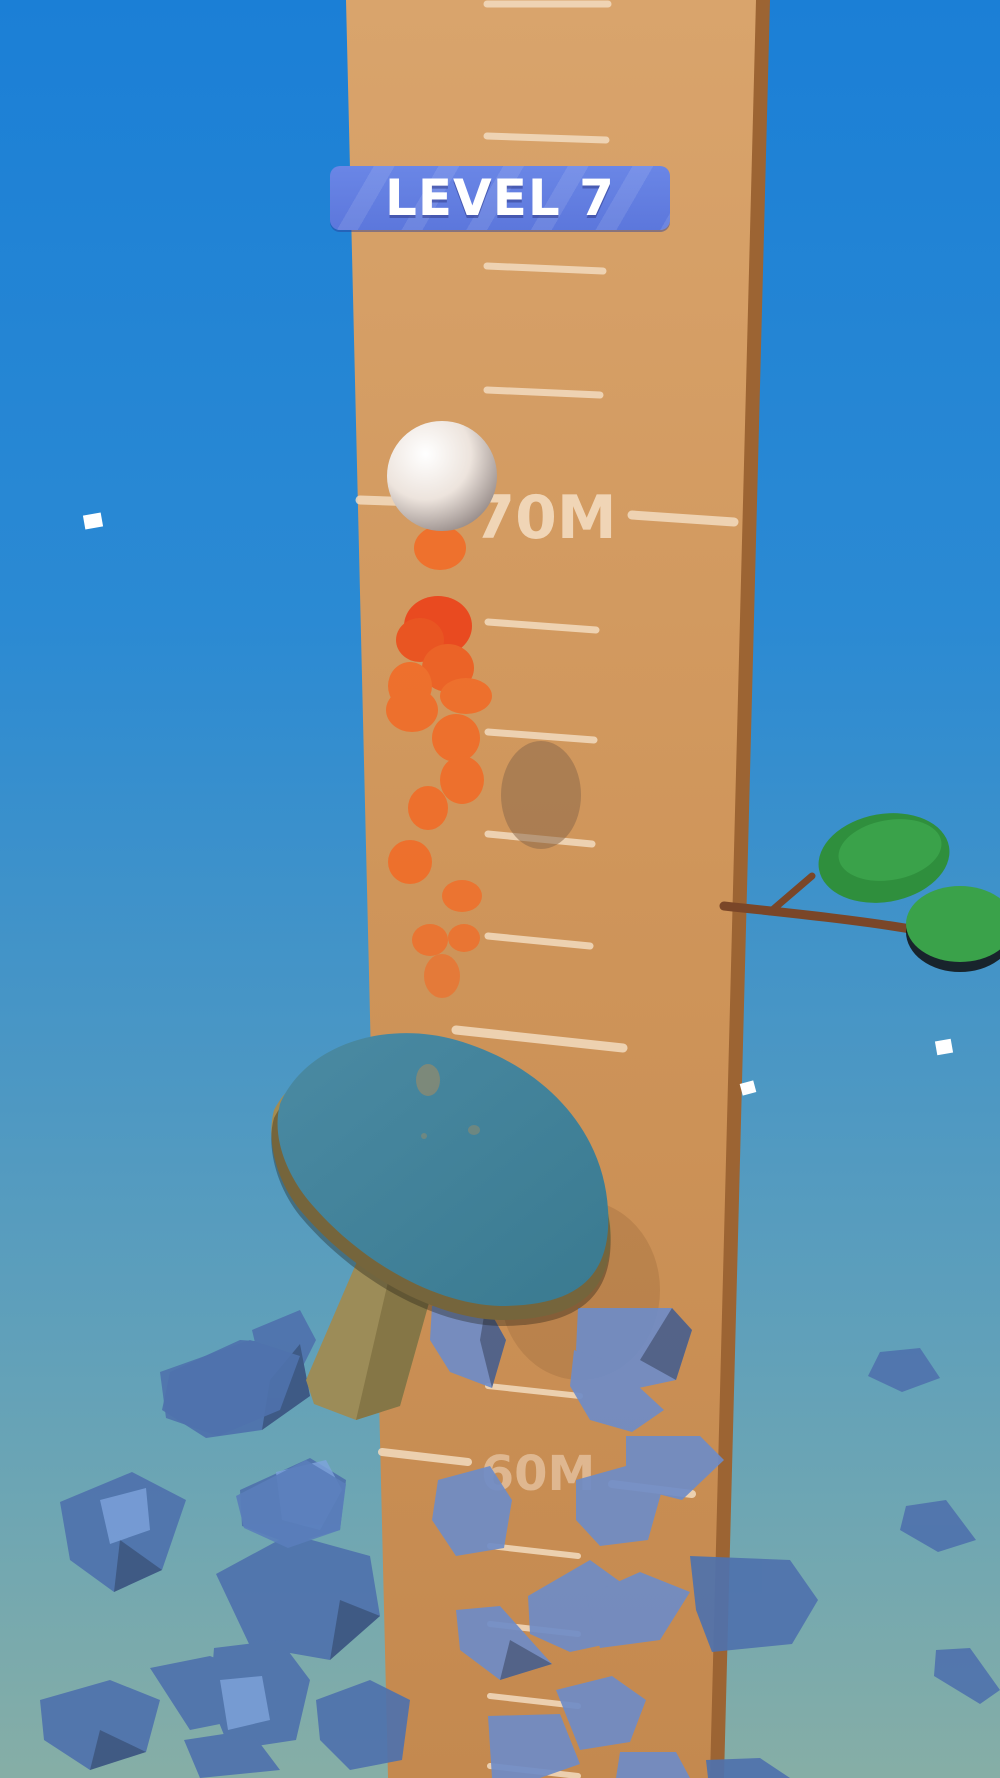 This screenshot has width=1000, height=1778. I want to click on level-badge: LEVEL 7, so click(500, 198).